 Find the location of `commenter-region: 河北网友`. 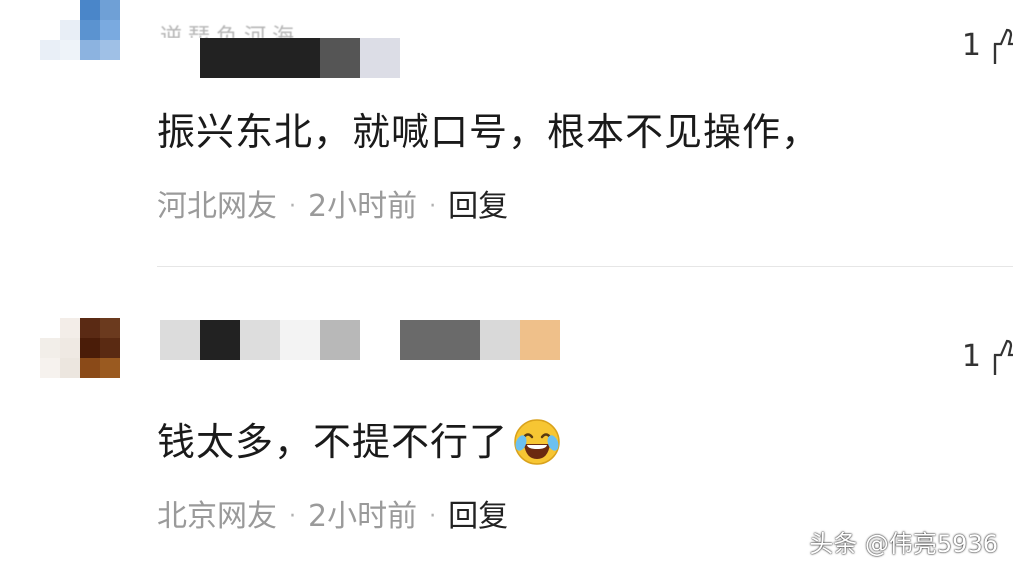

commenter-region: 河北网友 is located at coordinates (217, 206).